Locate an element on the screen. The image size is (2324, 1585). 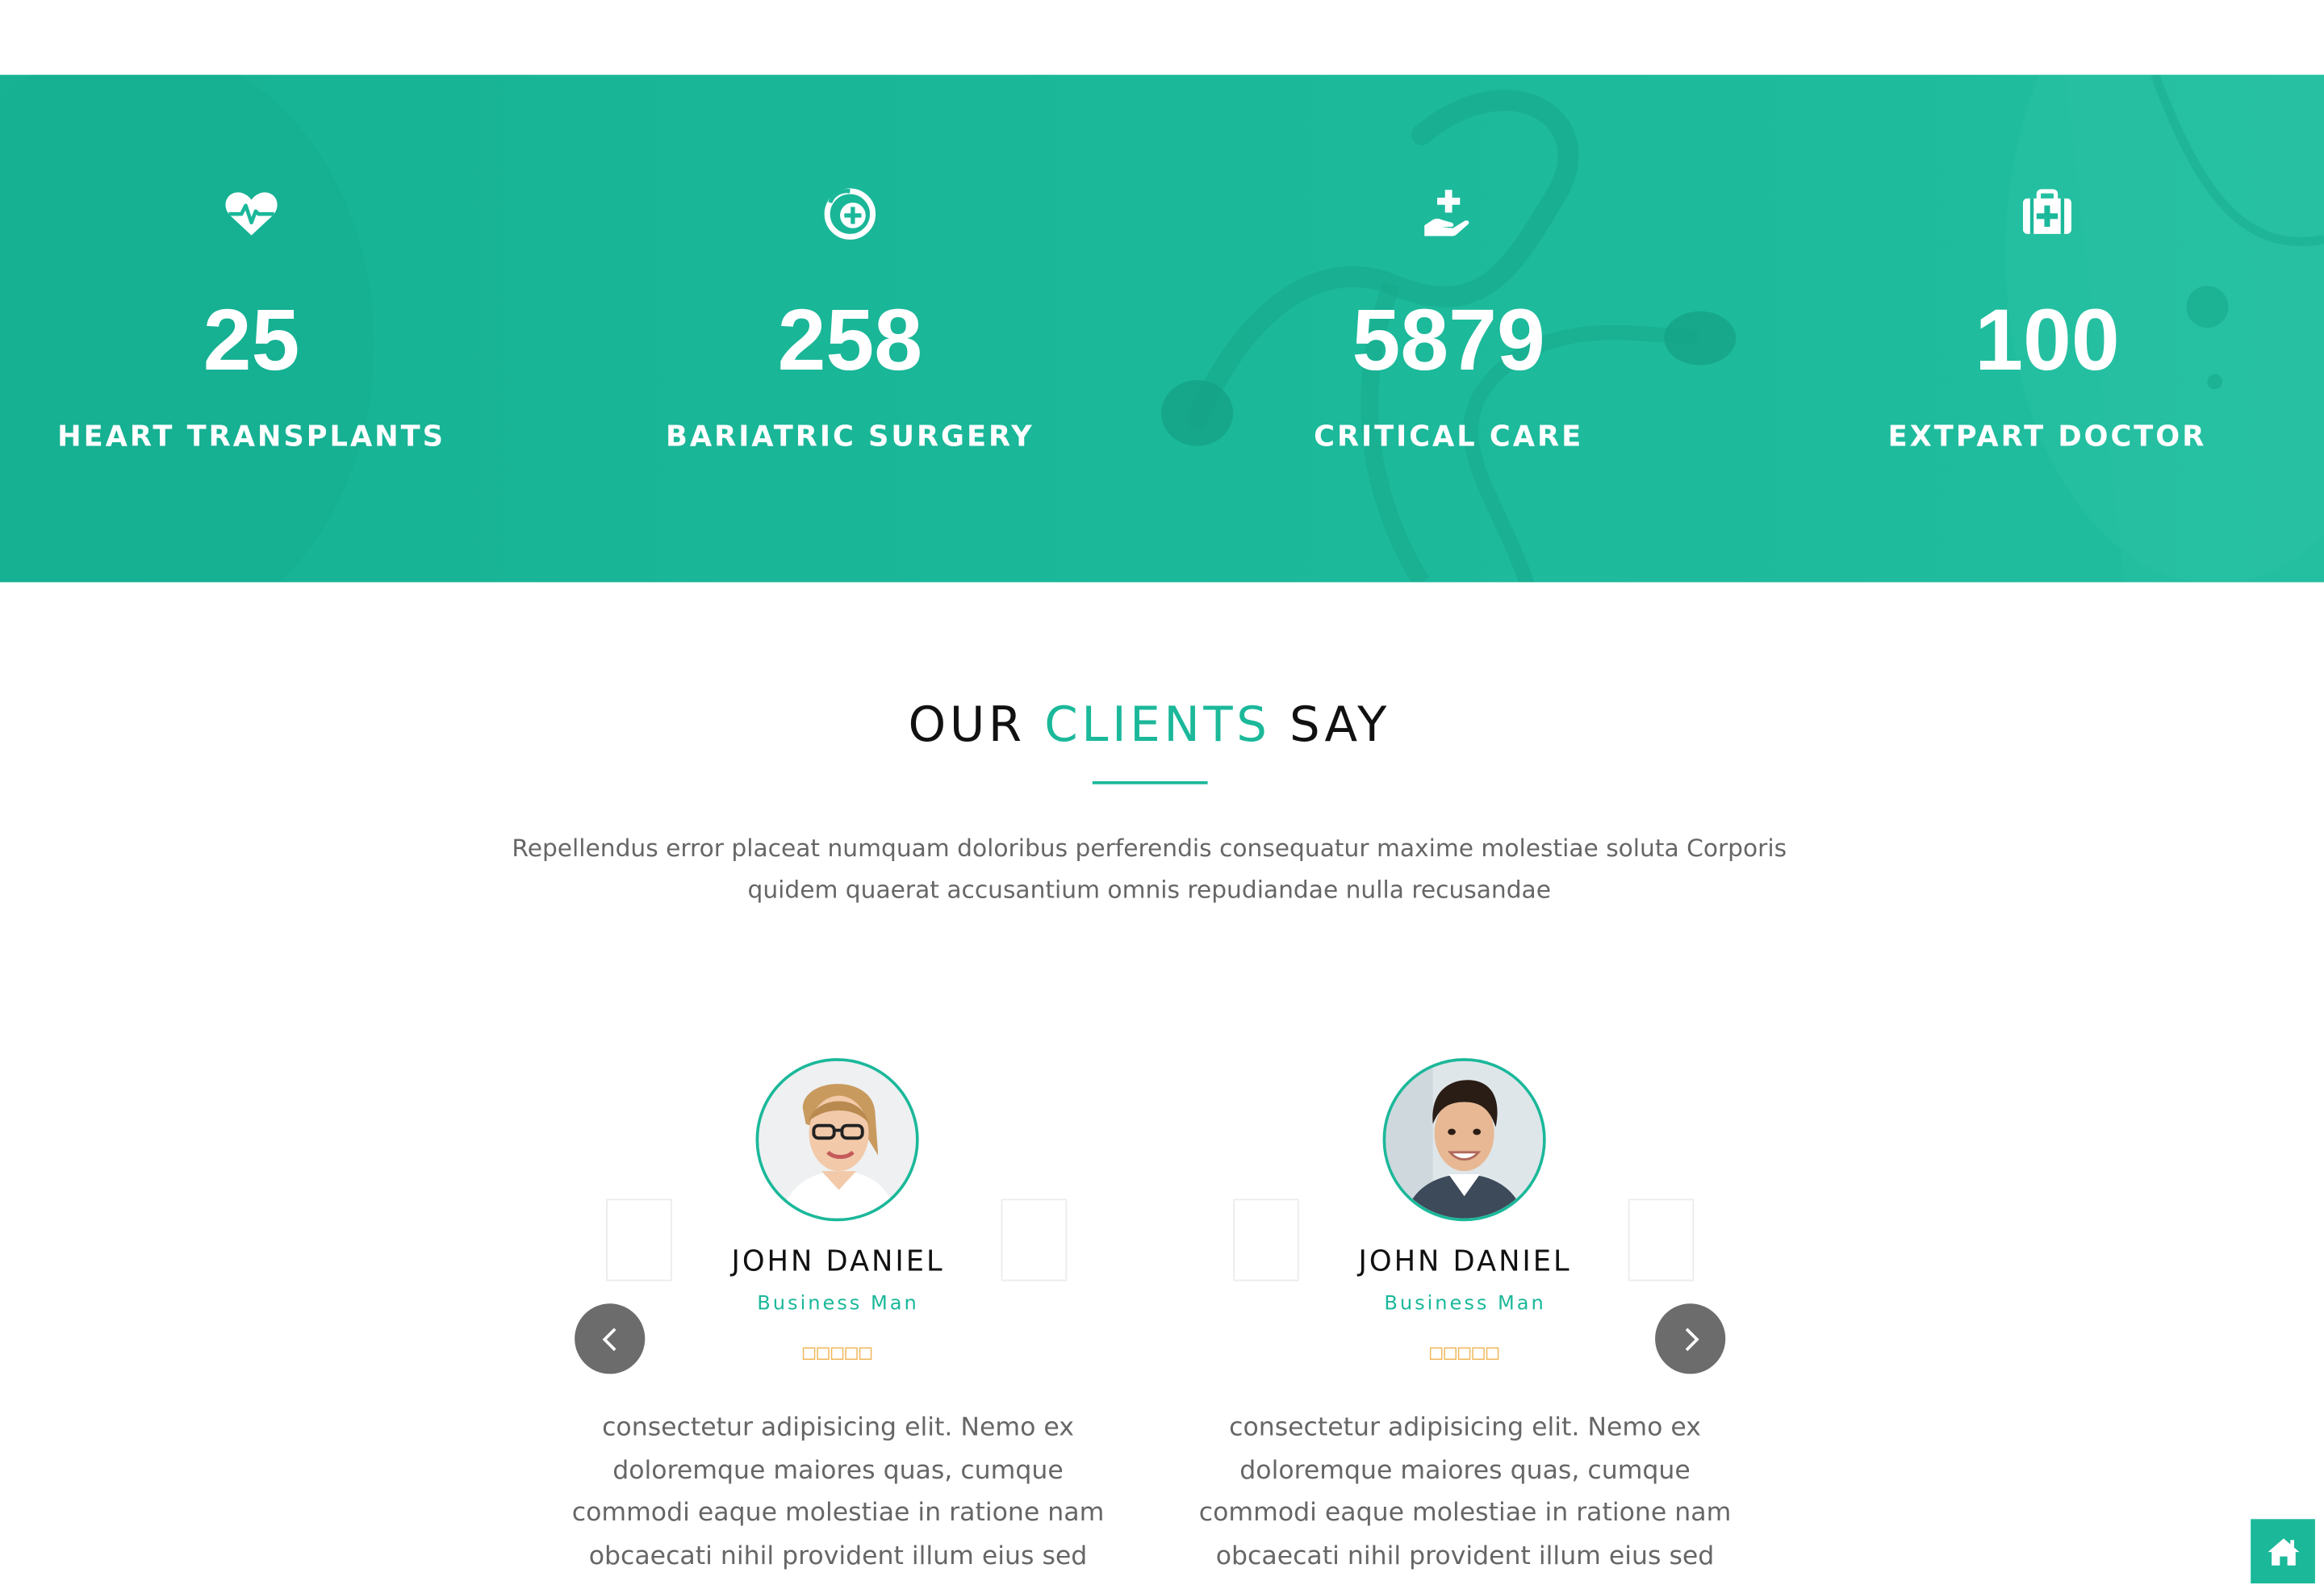
counter-value: 258 is located at coordinates (850, 340).